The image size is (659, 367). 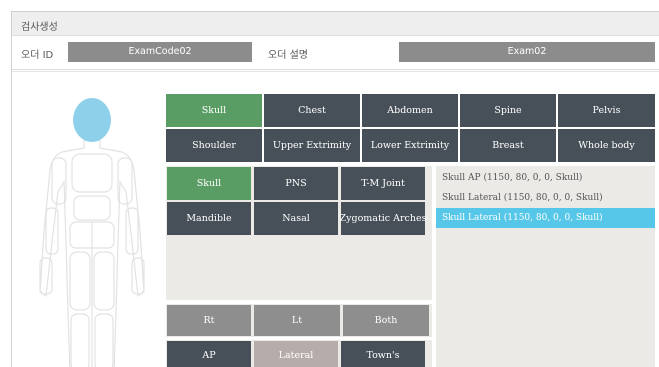 What do you see at coordinates (545, 218) in the screenshot?
I see `exam-list-item-selected: Skull Lateral (1150, 80, 0, 0, Skull)` at bounding box center [545, 218].